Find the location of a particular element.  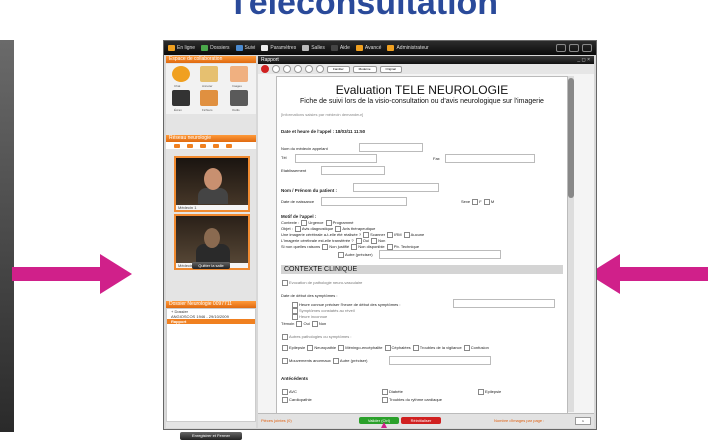

files-icon is located at coordinates (209, 98).